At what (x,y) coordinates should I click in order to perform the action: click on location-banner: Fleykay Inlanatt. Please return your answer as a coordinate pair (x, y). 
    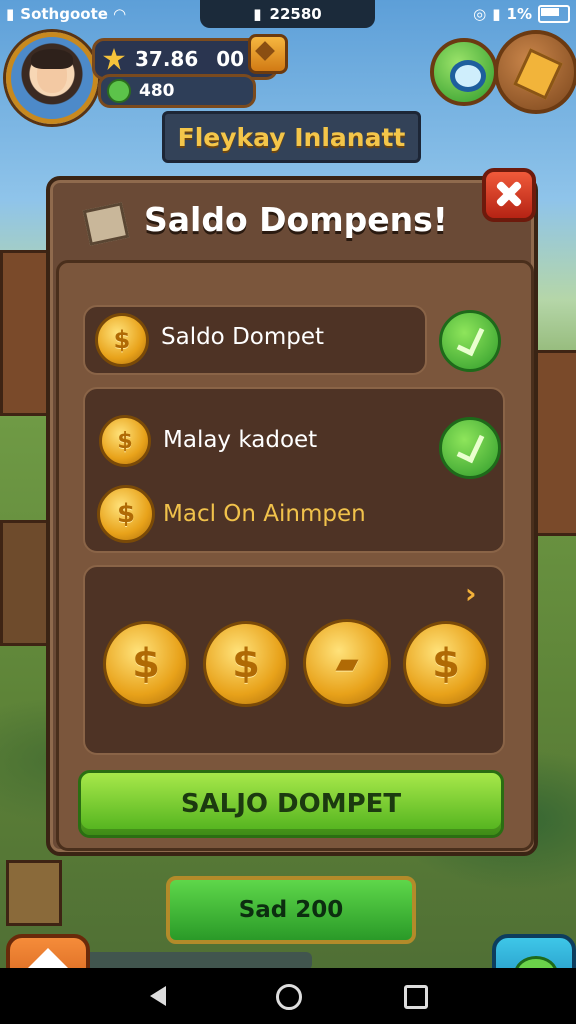
    Looking at the image, I should click on (291, 137).